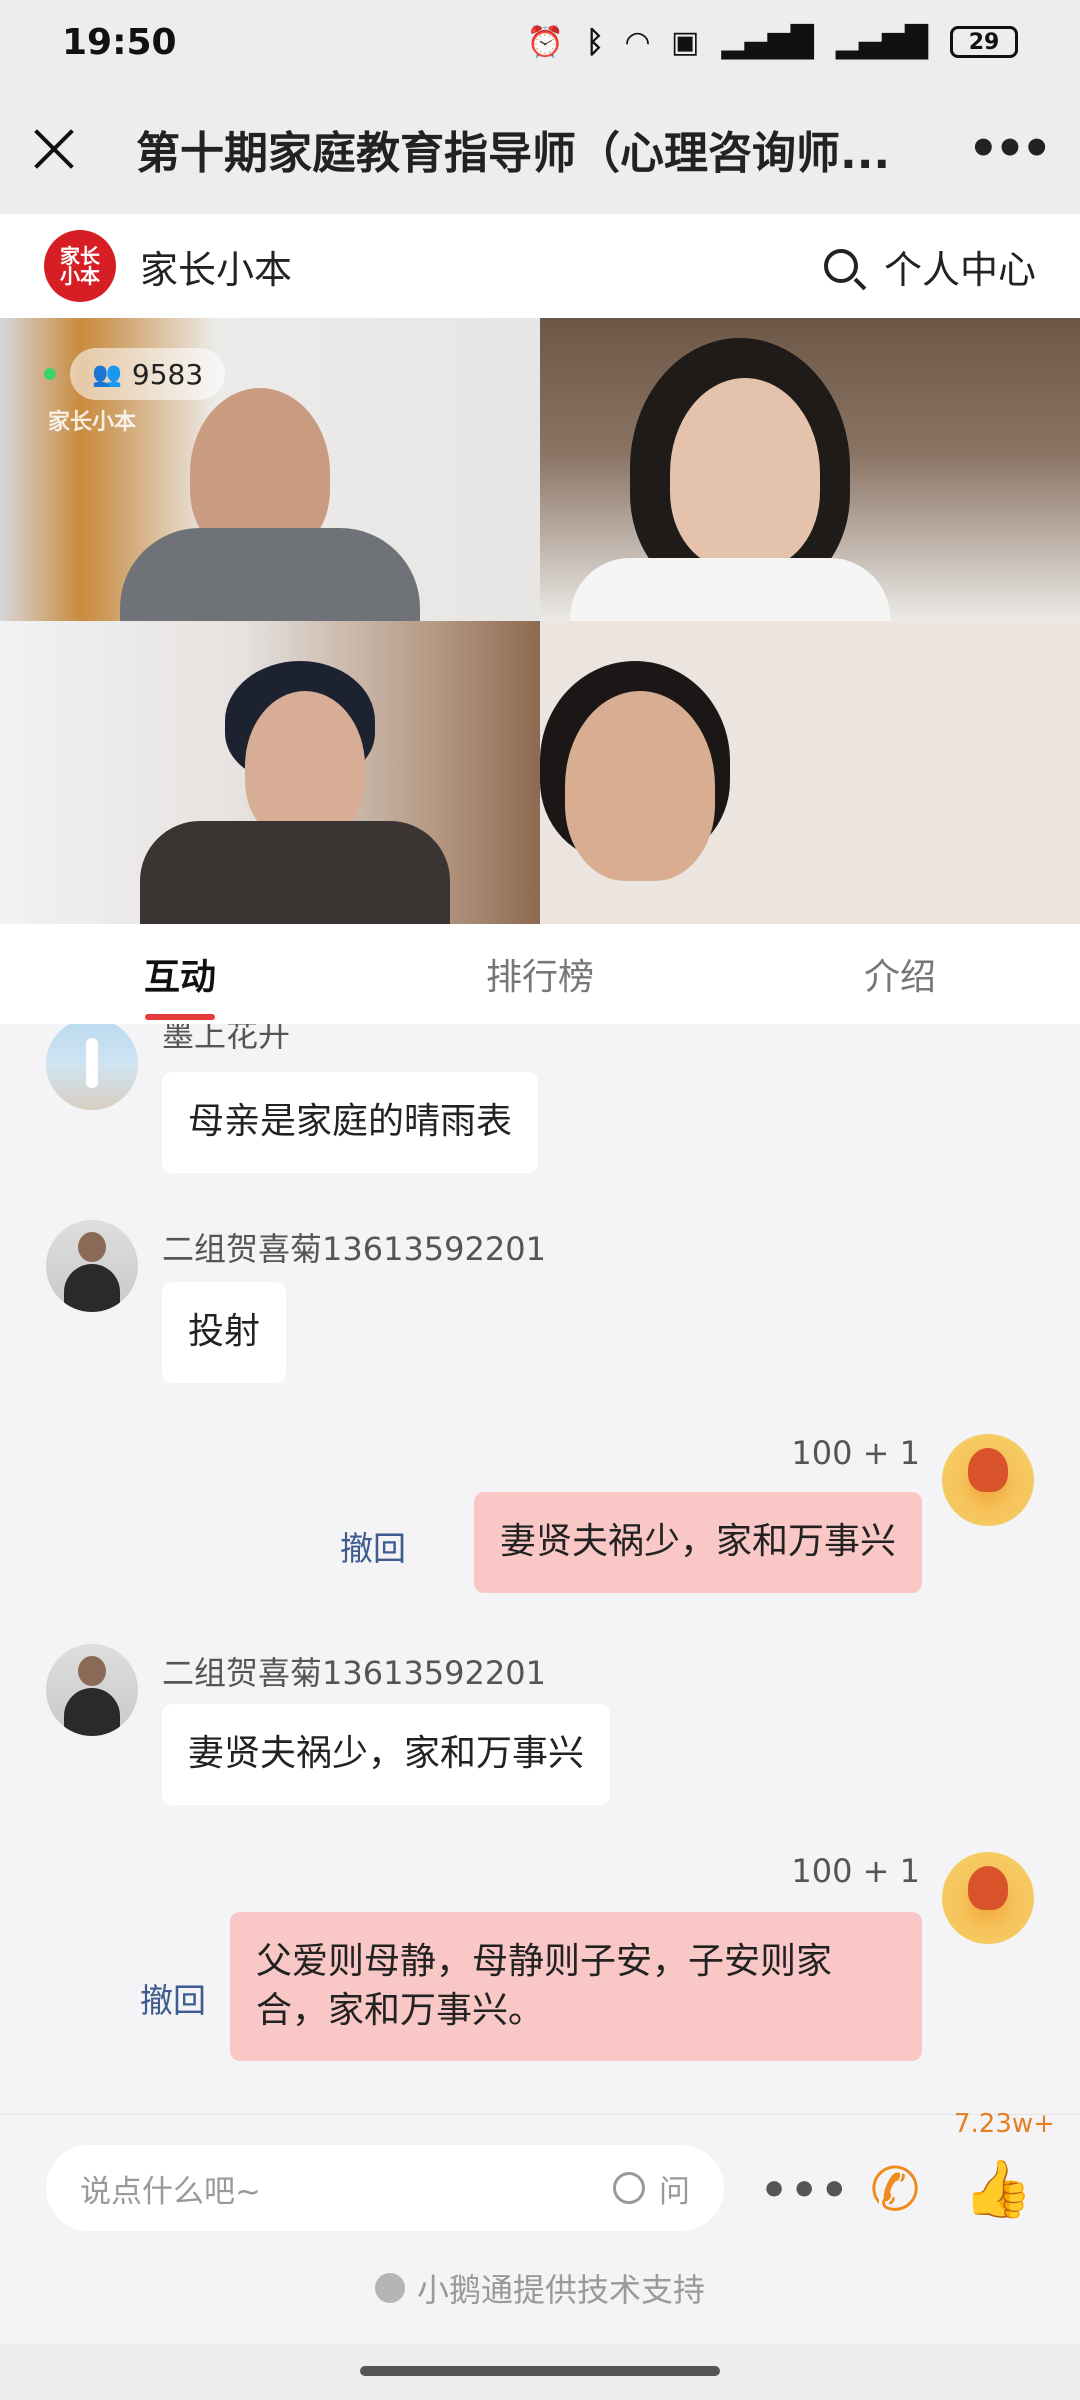  What do you see at coordinates (119, 42) in the screenshot?
I see `status-time: 19:50` at bounding box center [119, 42].